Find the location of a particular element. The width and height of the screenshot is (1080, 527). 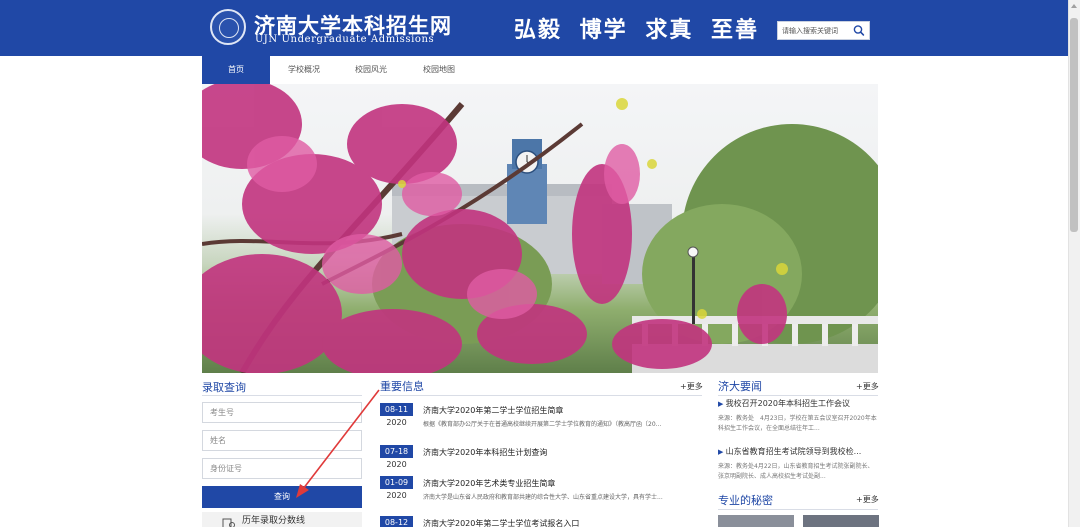

jida-news-headline: ▶ 我校召开2020年本科招生工作会议 is located at coordinates (798, 403).